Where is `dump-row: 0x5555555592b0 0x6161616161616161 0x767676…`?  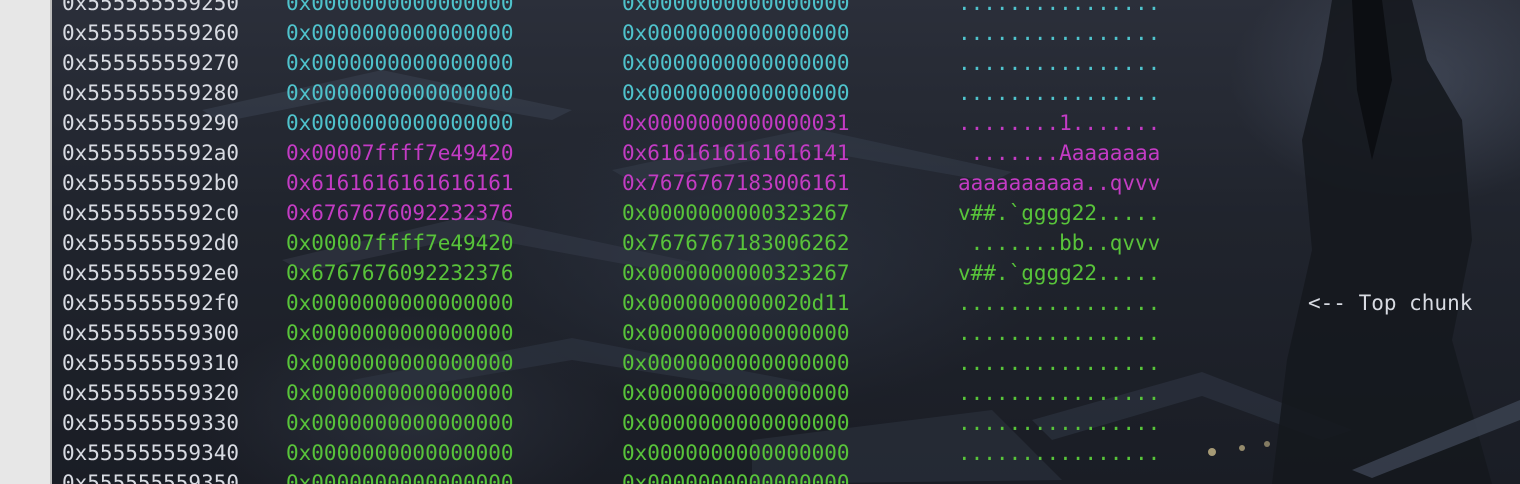 dump-row: 0x5555555592b0 0x6161616161616161 0x767676… is located at coordinates (786, 183).